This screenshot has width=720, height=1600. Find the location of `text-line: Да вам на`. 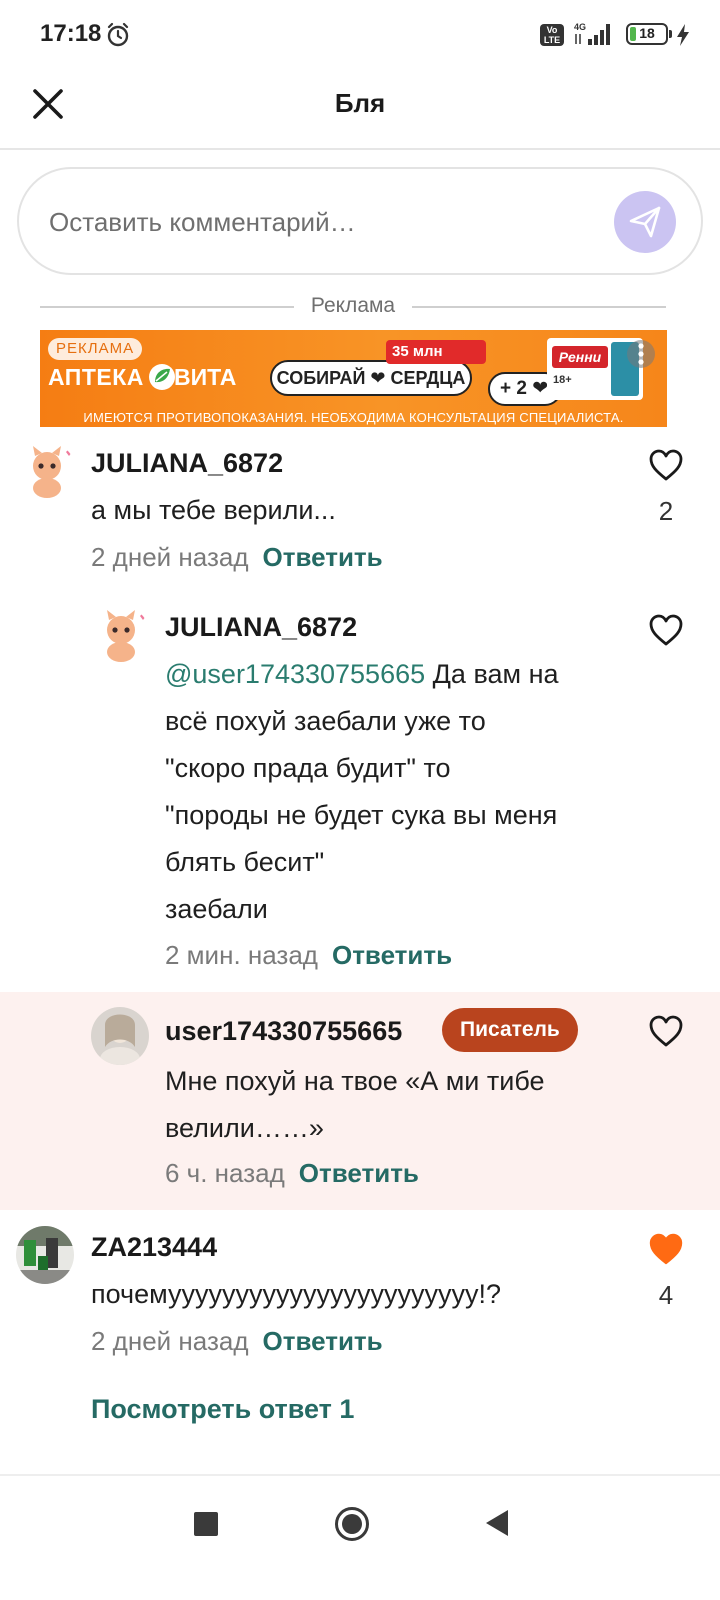

text-line: Да вам на is located at coordinates (492, 674).